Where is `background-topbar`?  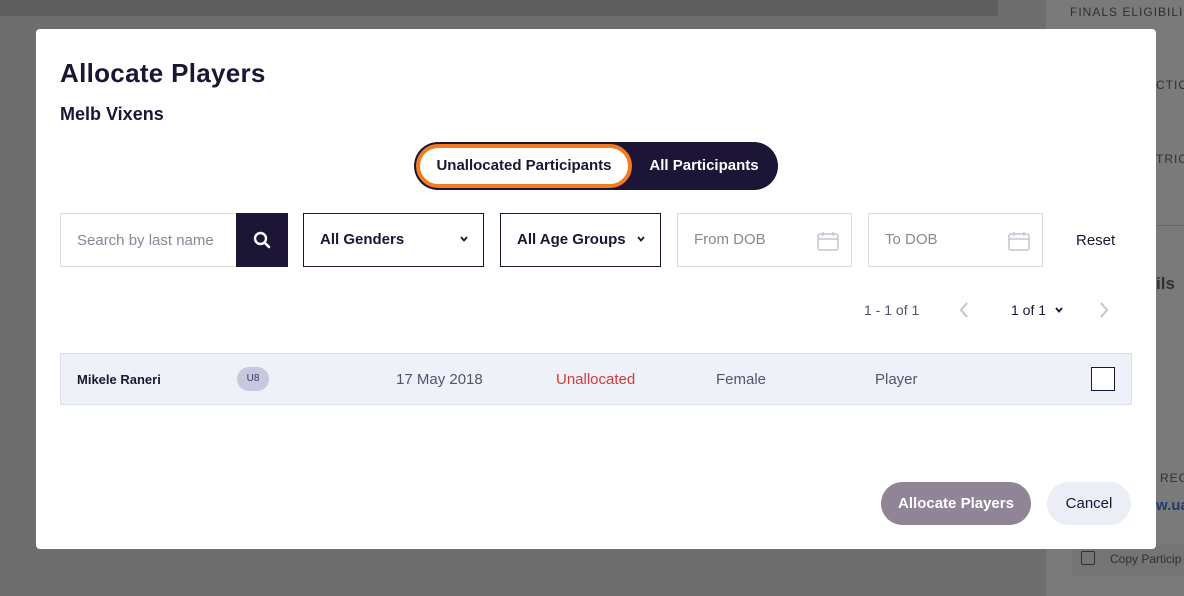 background-topbar is located at coordinates (499, 8).